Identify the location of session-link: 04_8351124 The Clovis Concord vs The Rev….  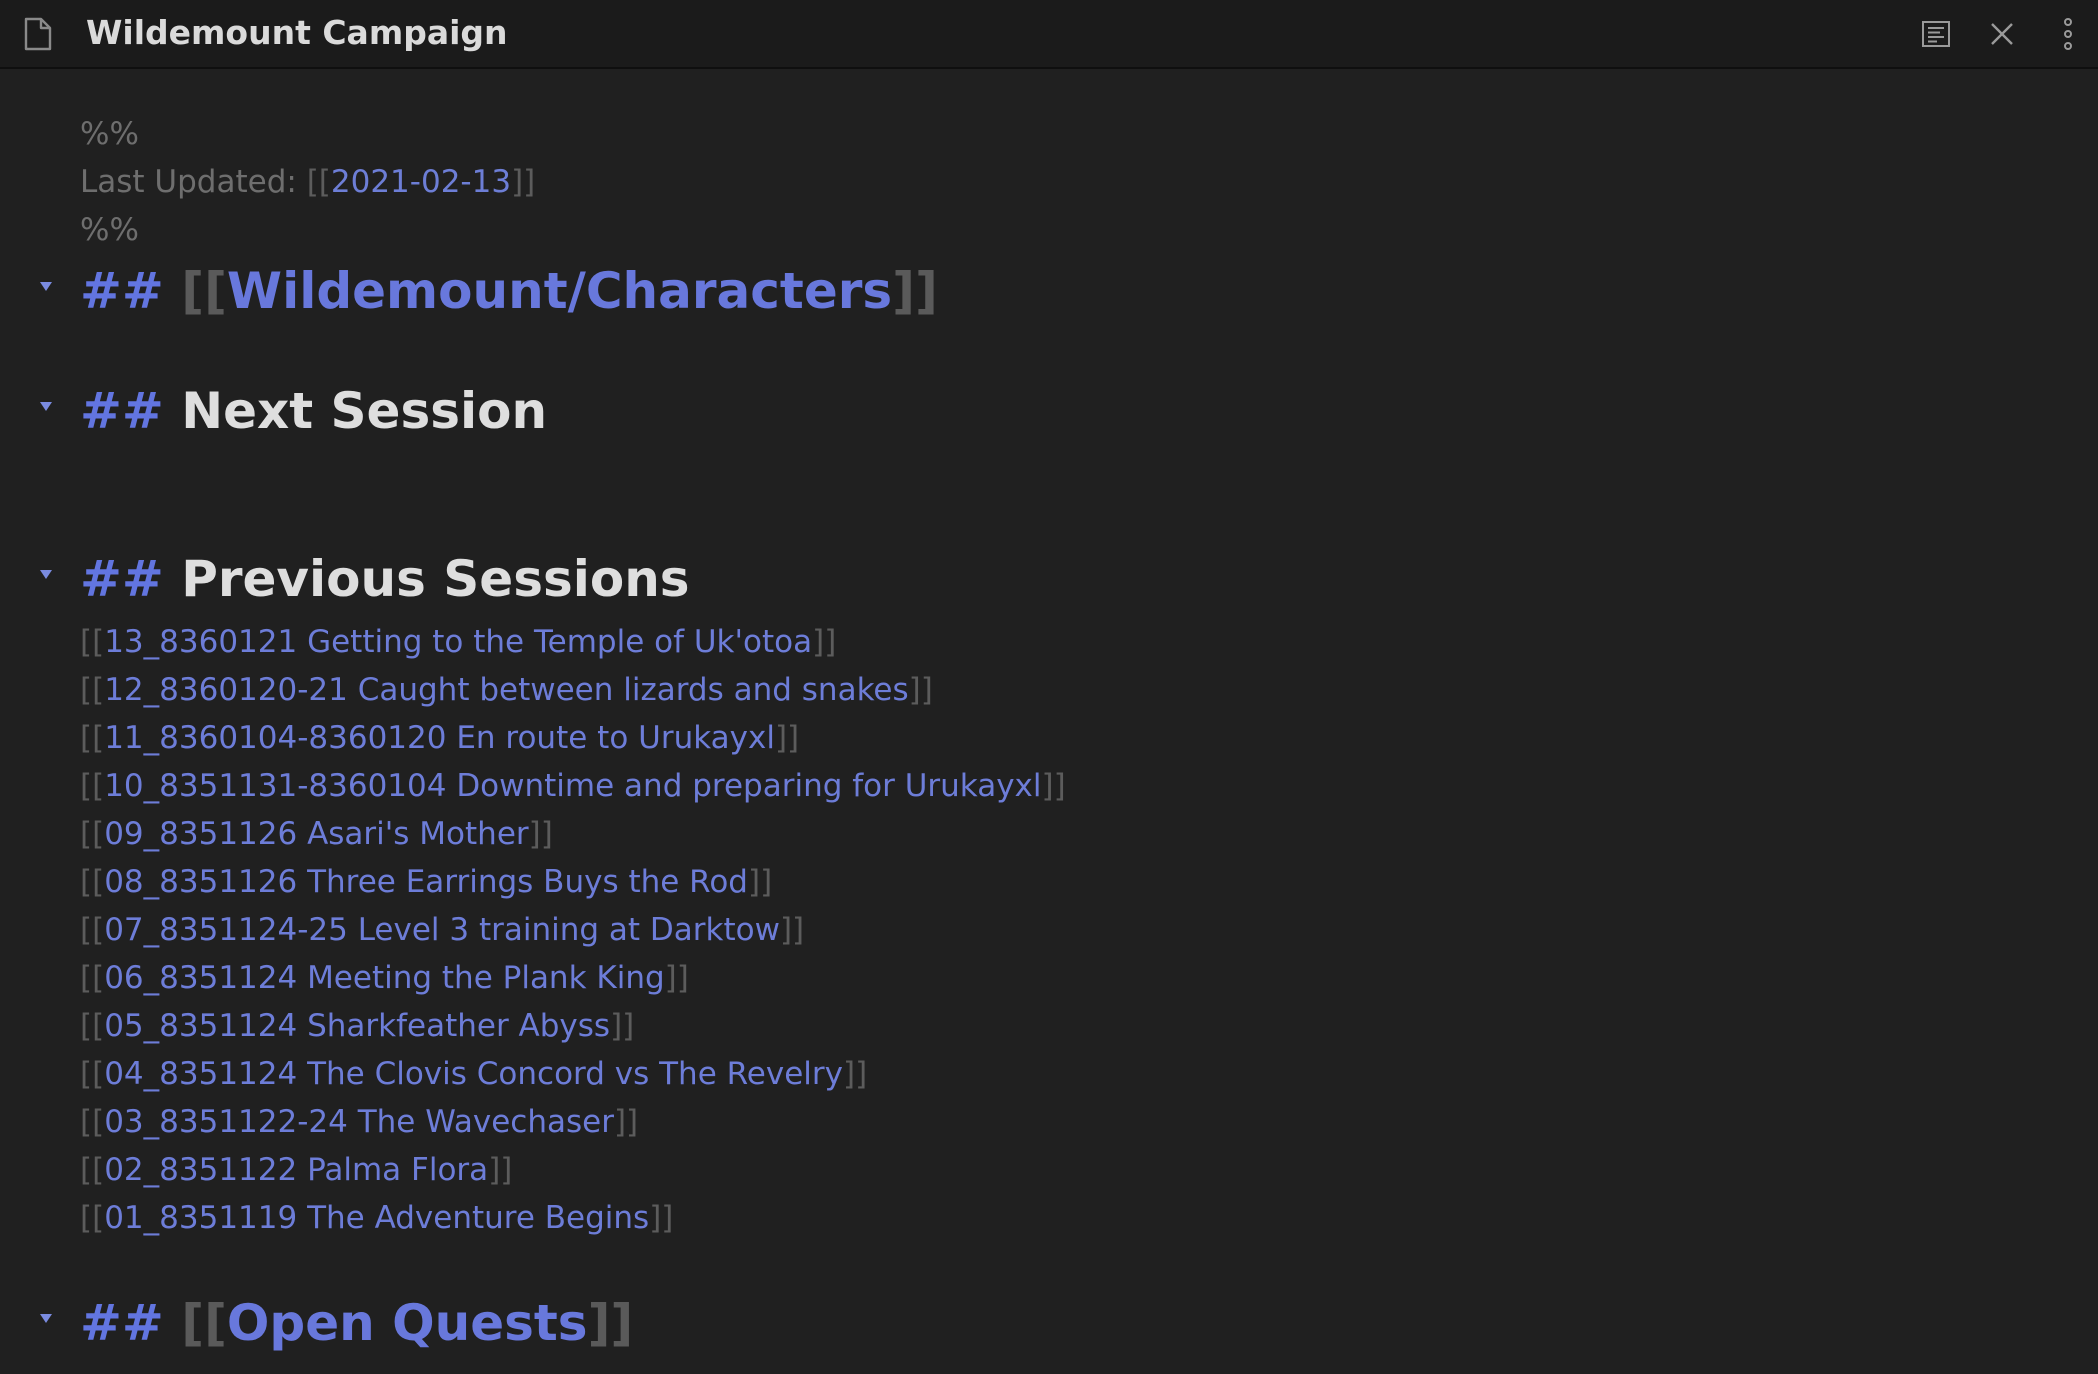
(473, 1074).